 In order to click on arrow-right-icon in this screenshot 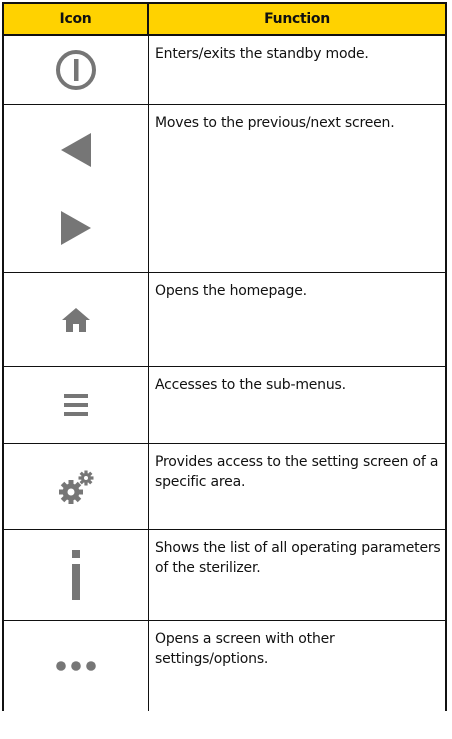, I will do `click(76, 228)`.